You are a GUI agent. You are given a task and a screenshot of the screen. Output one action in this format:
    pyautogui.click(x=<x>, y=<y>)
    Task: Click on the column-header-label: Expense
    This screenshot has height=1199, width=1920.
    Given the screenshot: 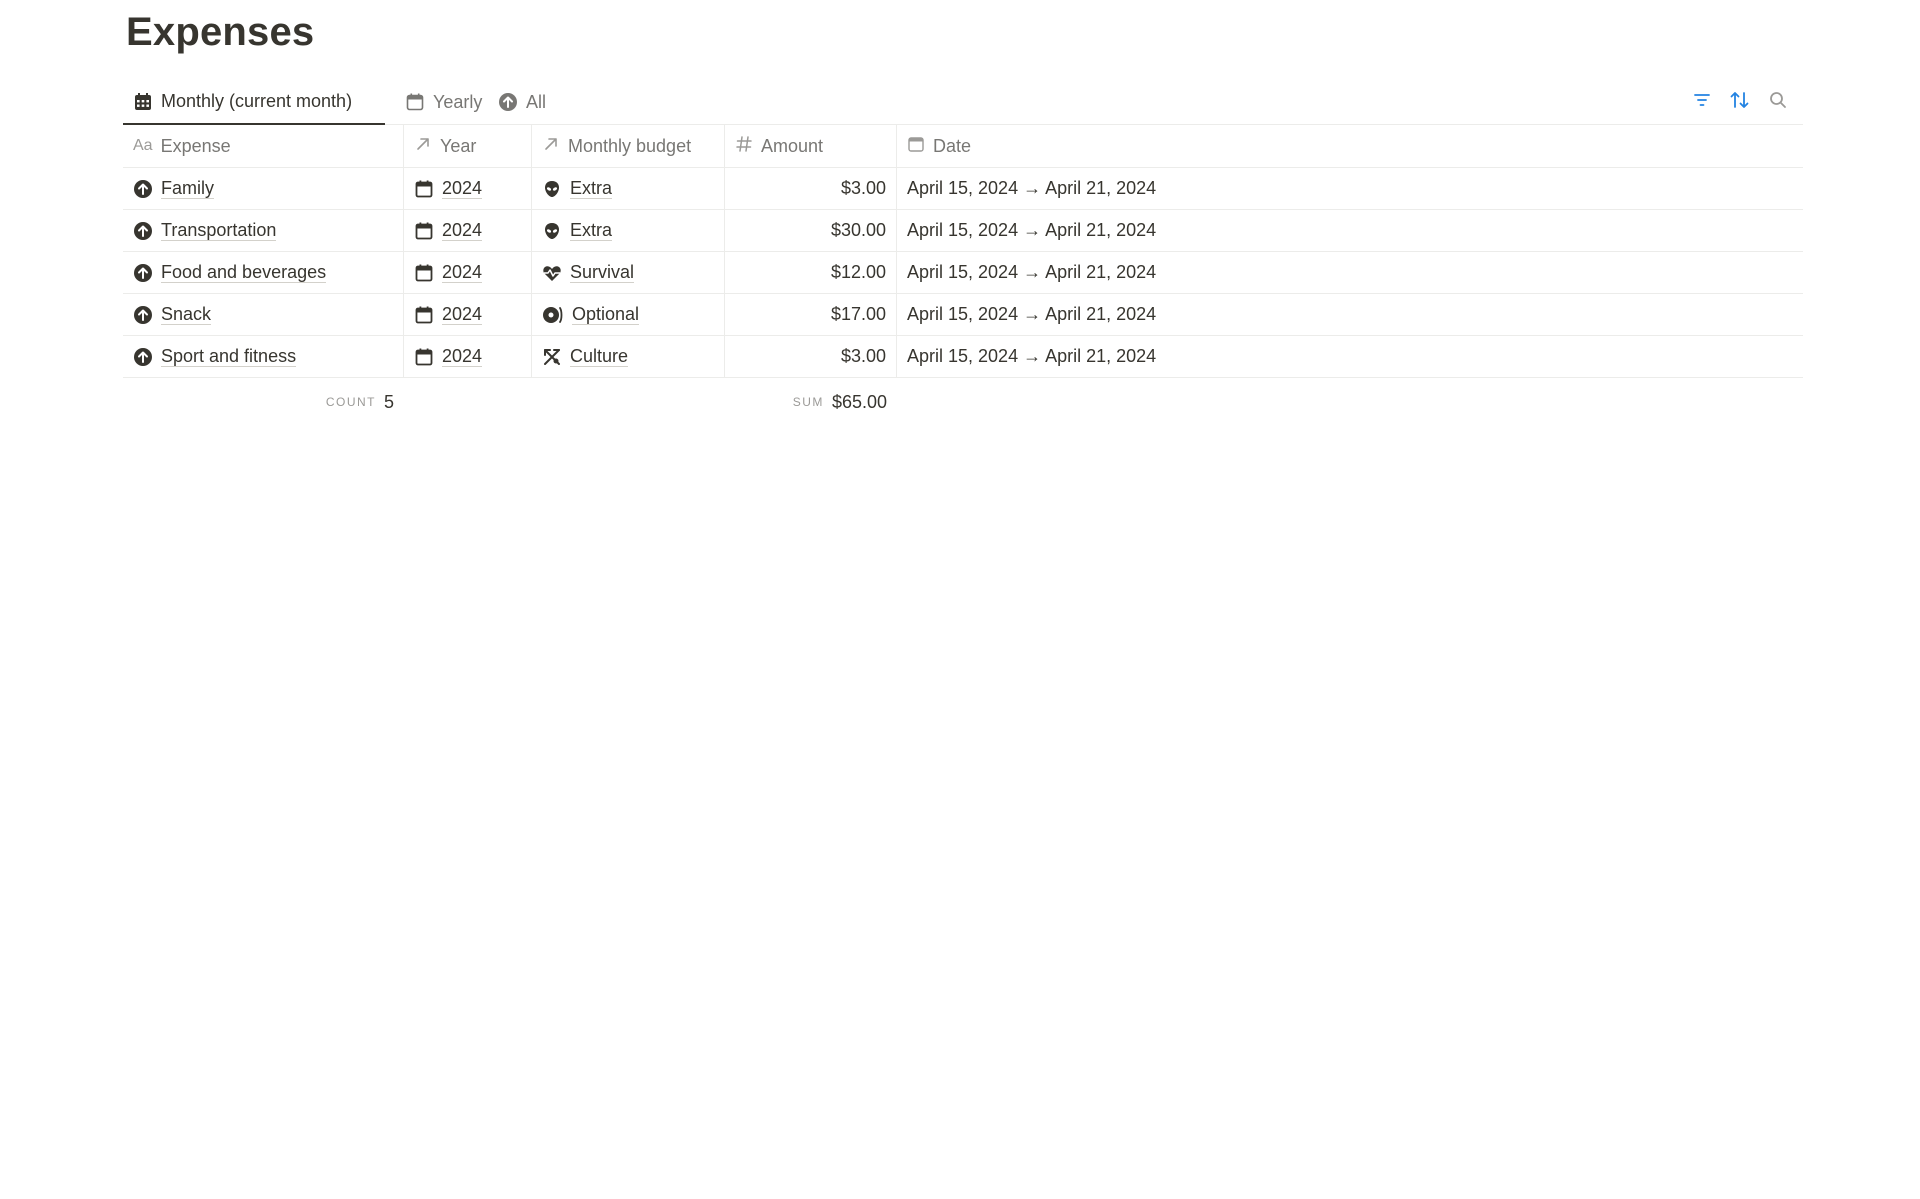 What is the action you would take?
    pyautogui.click(x=195, y=145)
    